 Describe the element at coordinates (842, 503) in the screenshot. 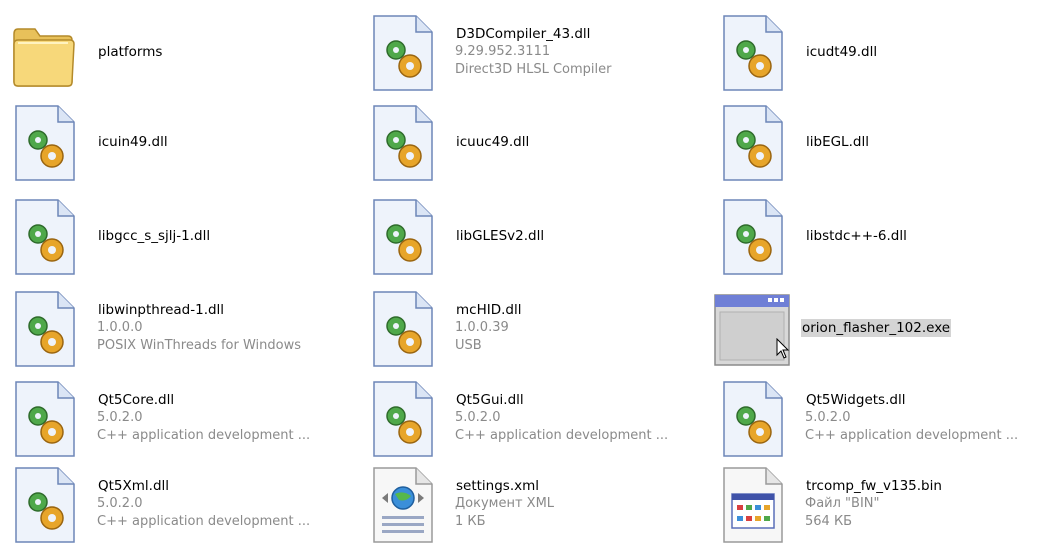

I see `file-type: Файл "BIN"` at that location.